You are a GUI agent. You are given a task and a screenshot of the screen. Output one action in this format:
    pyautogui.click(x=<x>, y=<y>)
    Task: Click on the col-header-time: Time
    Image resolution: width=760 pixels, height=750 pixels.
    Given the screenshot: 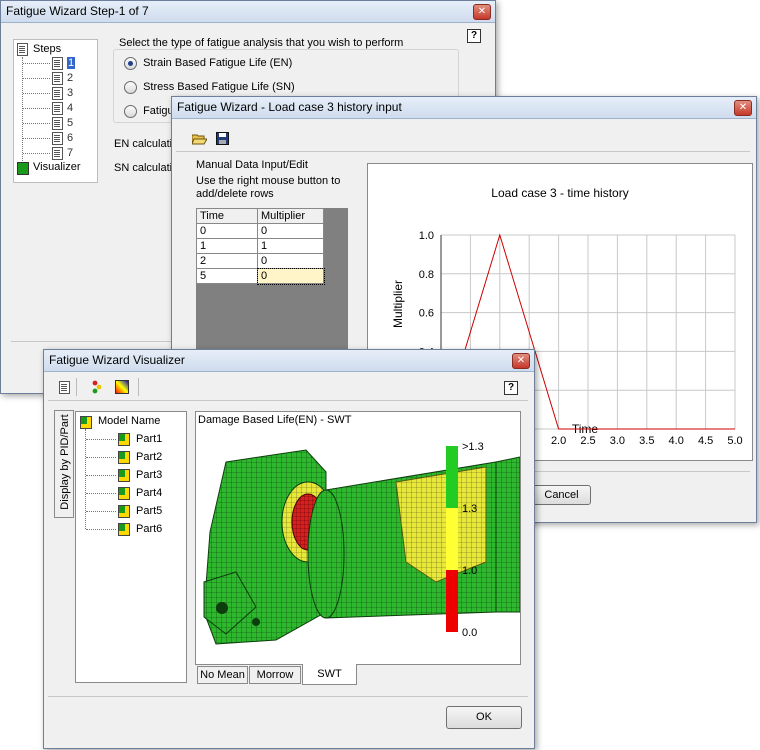 What is the action you would take?
    pyautogui.click(x=227, y=216)
    